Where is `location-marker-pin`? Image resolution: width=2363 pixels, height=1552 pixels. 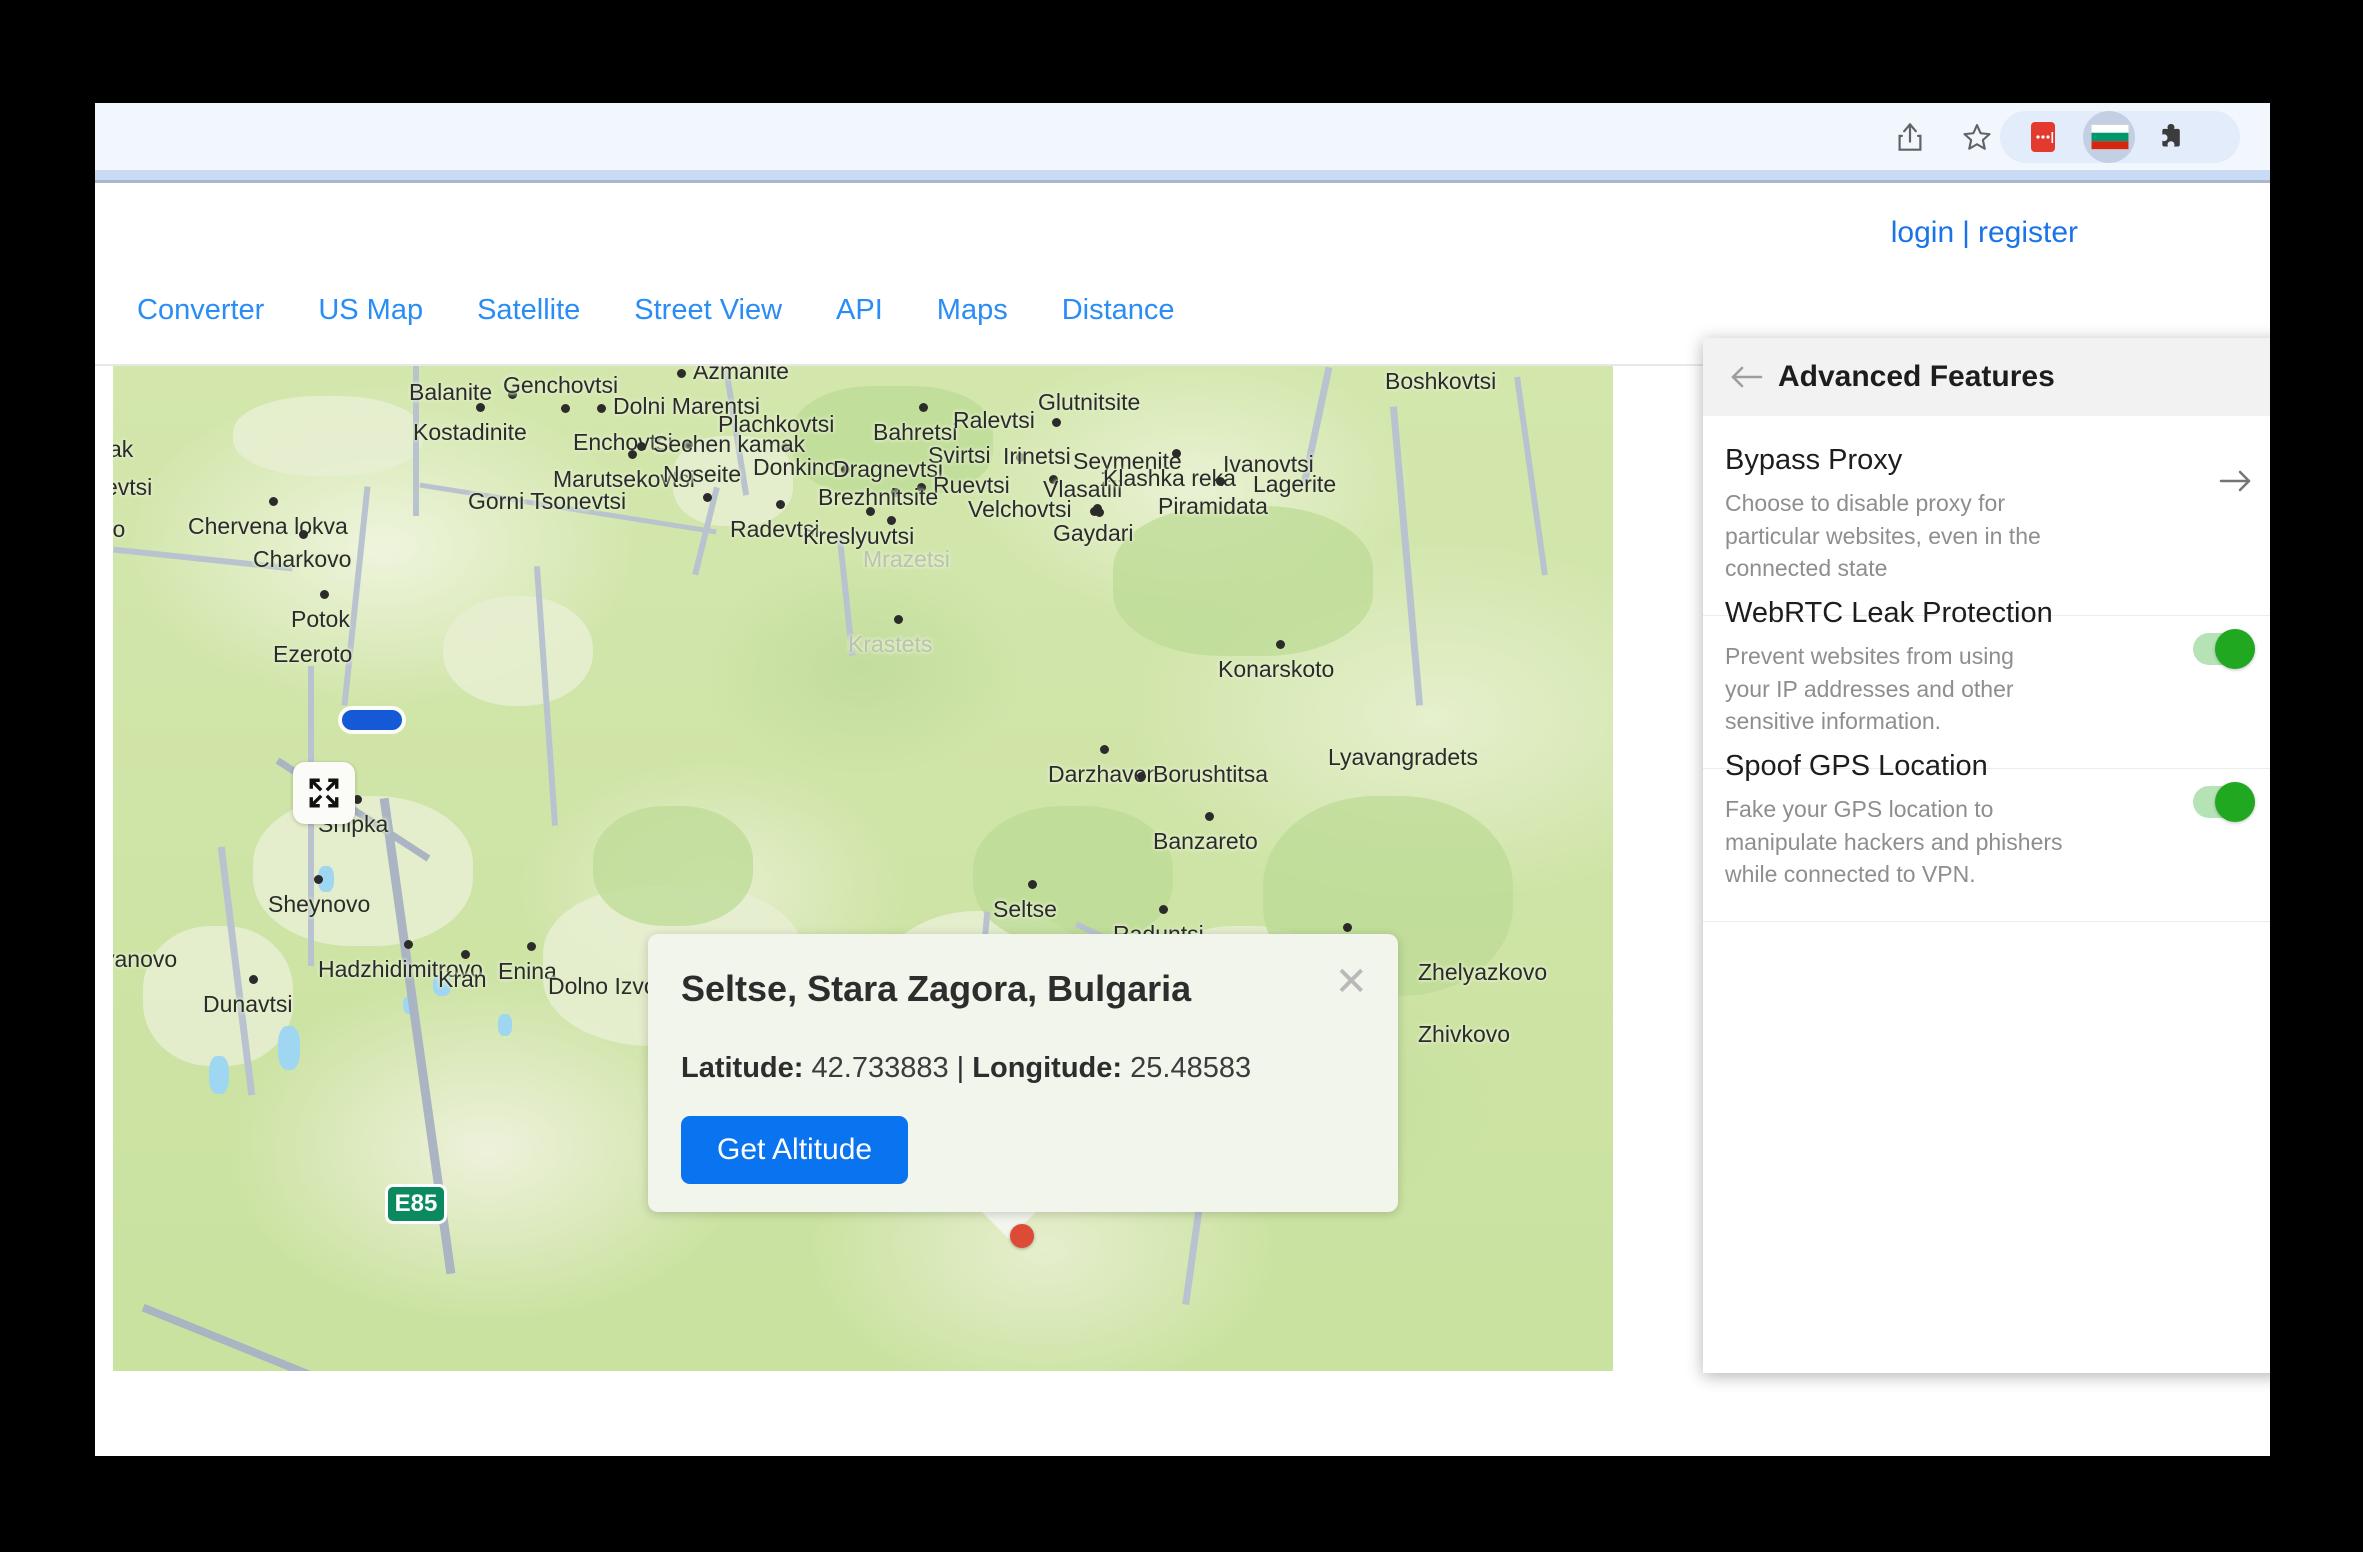 location-marker-pin is located at coordinates (1022, 1236).